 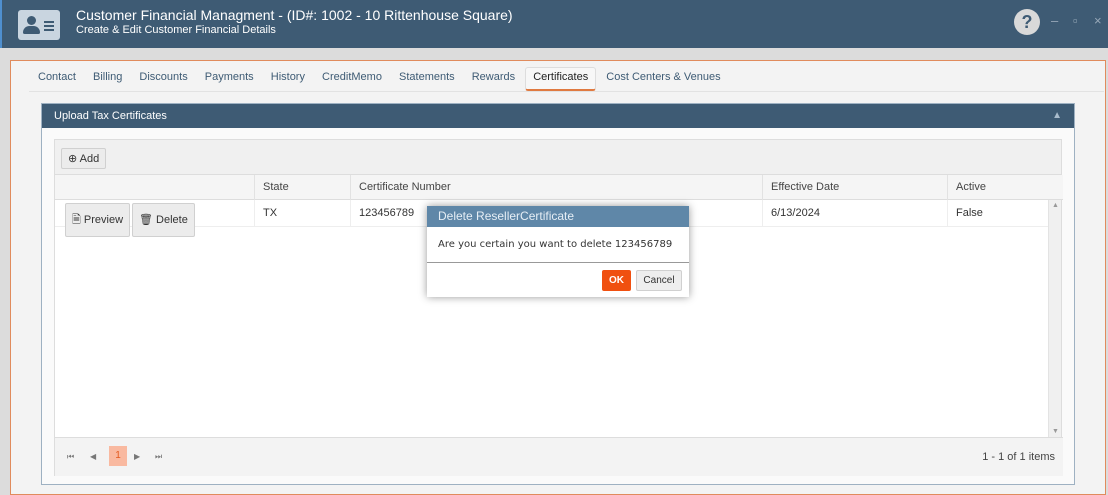 I want to click on tab-contact: Contact, so click(x=57, y=80).